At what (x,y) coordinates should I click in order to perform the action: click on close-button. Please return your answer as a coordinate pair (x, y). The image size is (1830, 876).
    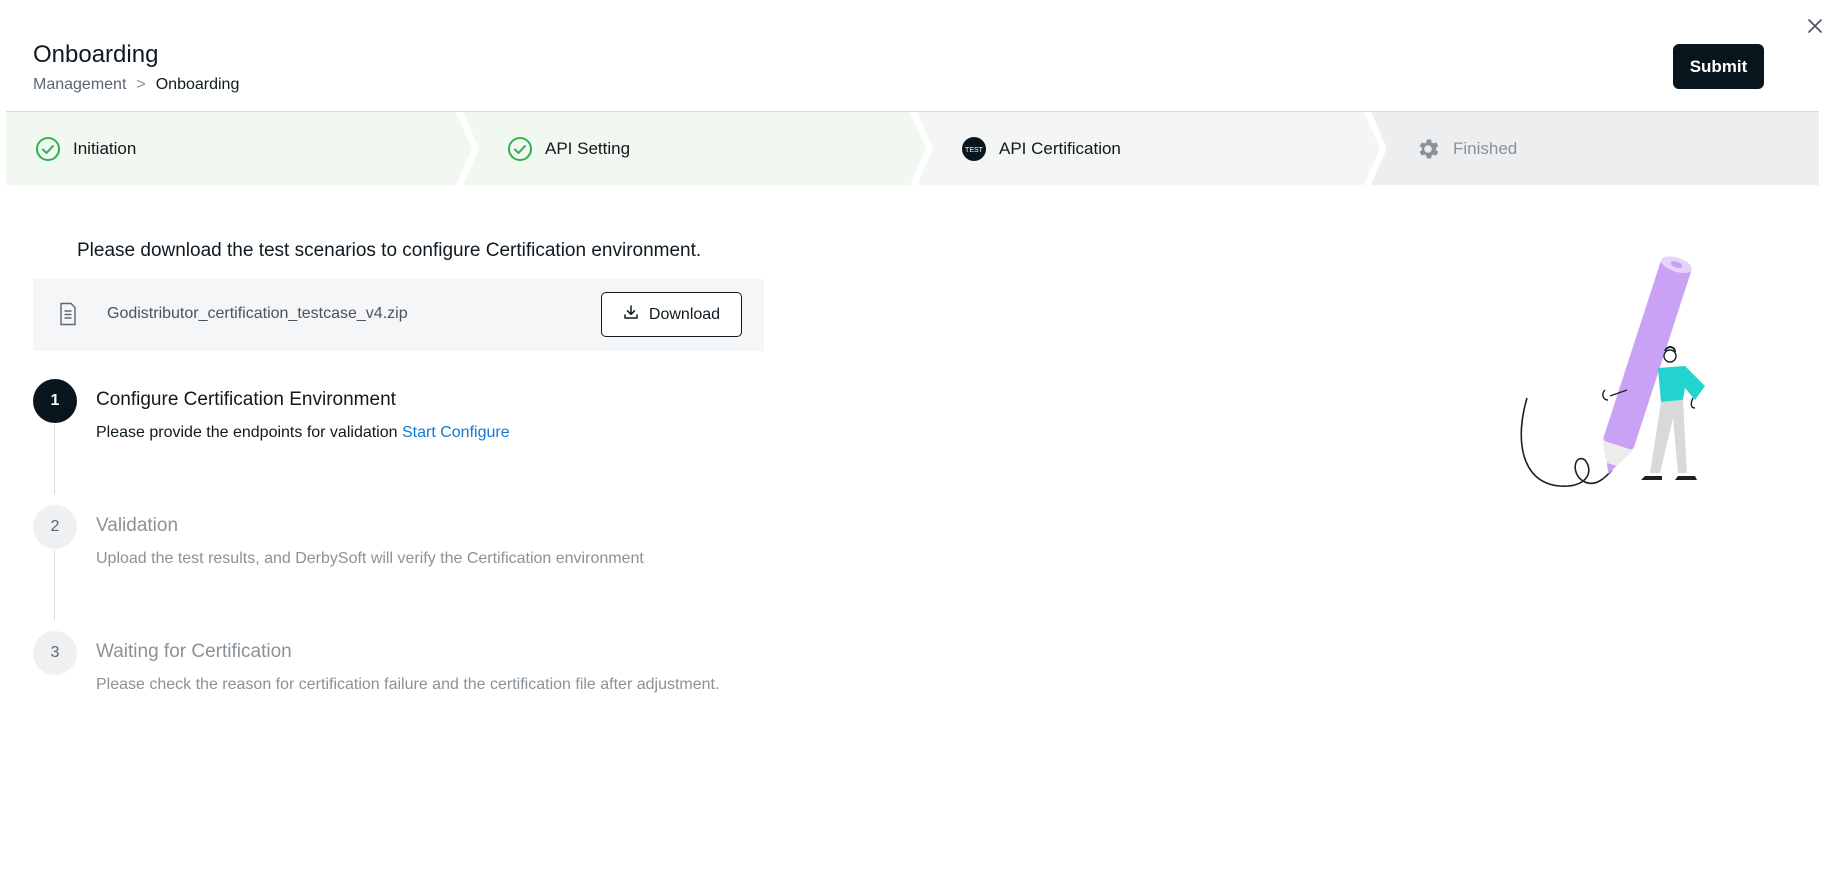
    Looking at the image, I should click on (1815, 26).